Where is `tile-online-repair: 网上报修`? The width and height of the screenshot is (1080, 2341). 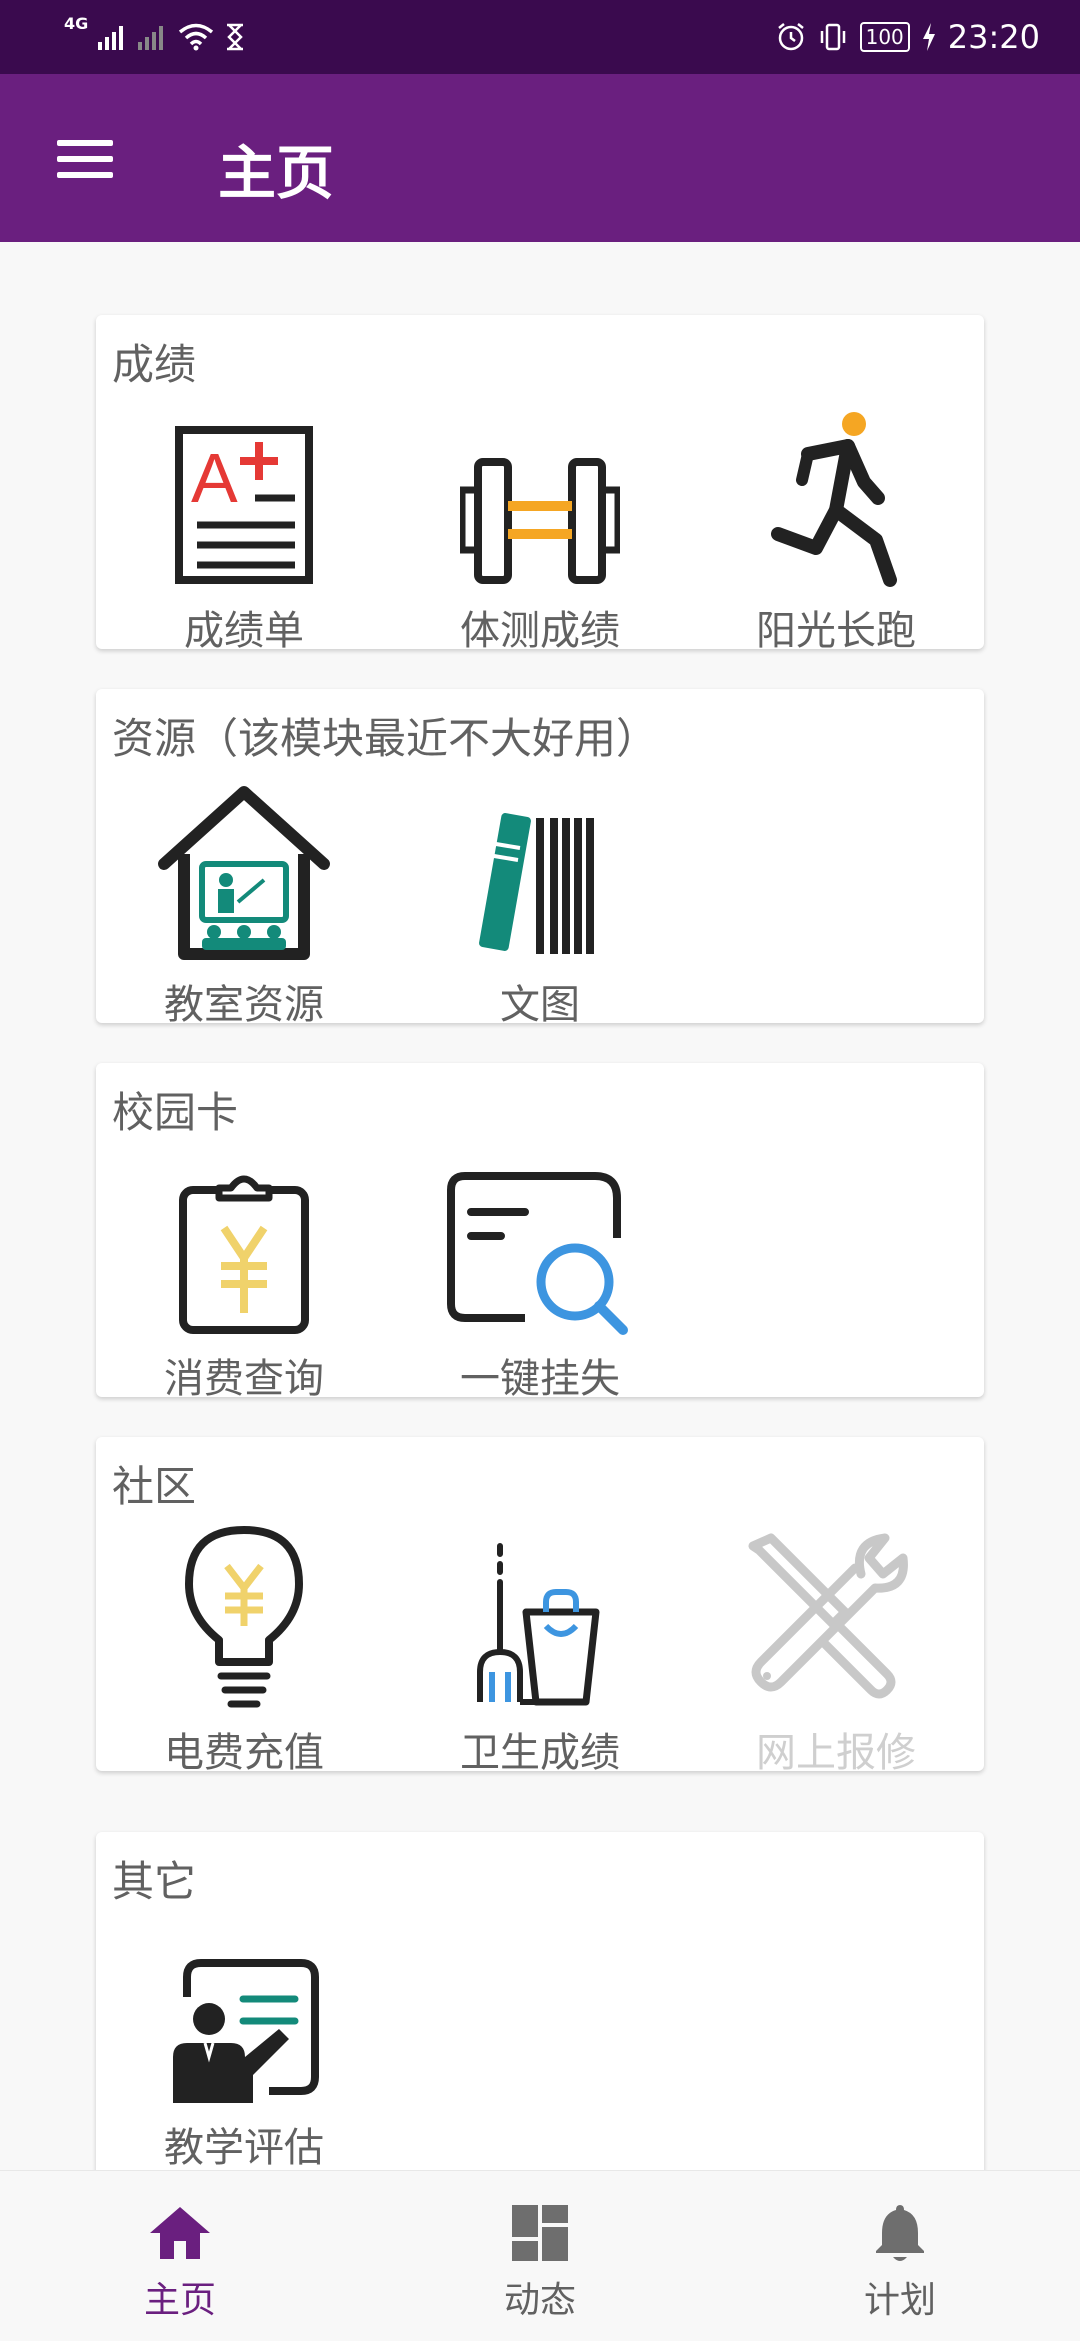
tile-online-repair: 网上报修 is located at coordinates (836, 1657).